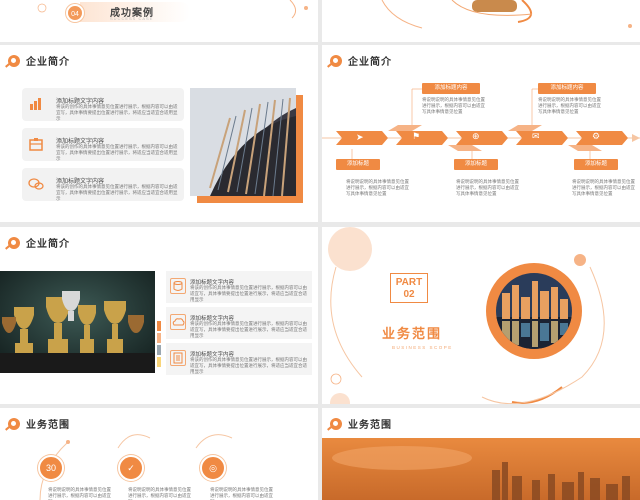 This screenshot has width=640, height=500. I want to click on city-night-photo, so click(534, 311).